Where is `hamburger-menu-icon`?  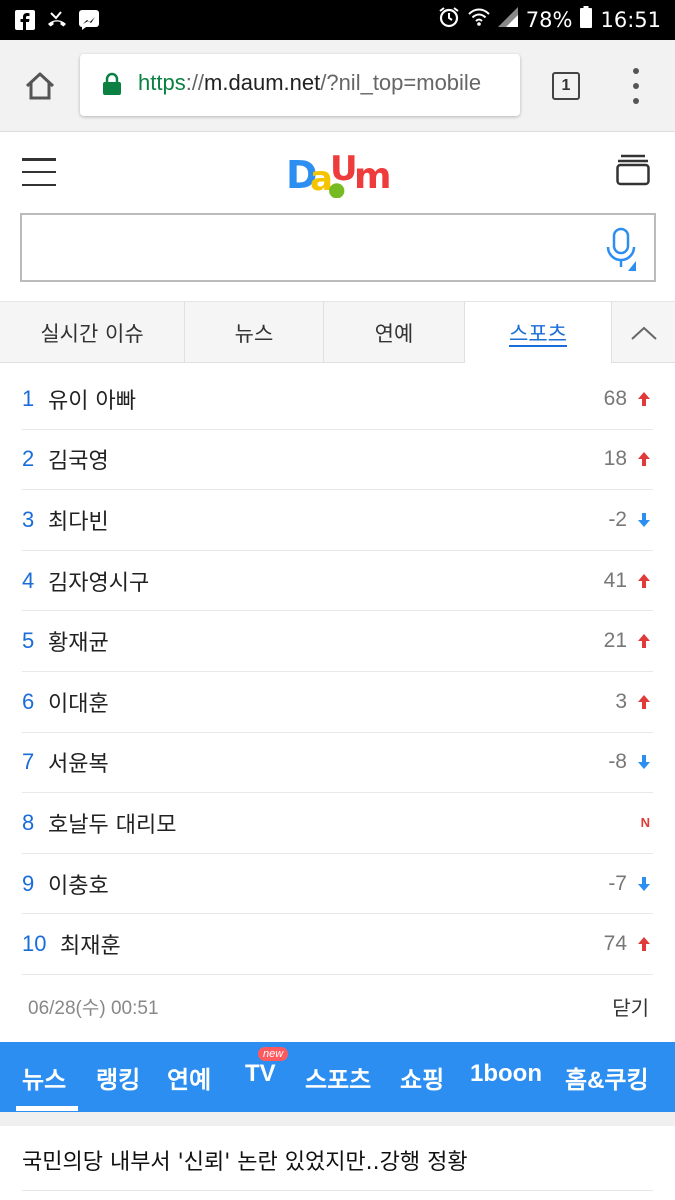 hamburger-menu-icon is located at coordinates (39, 172).